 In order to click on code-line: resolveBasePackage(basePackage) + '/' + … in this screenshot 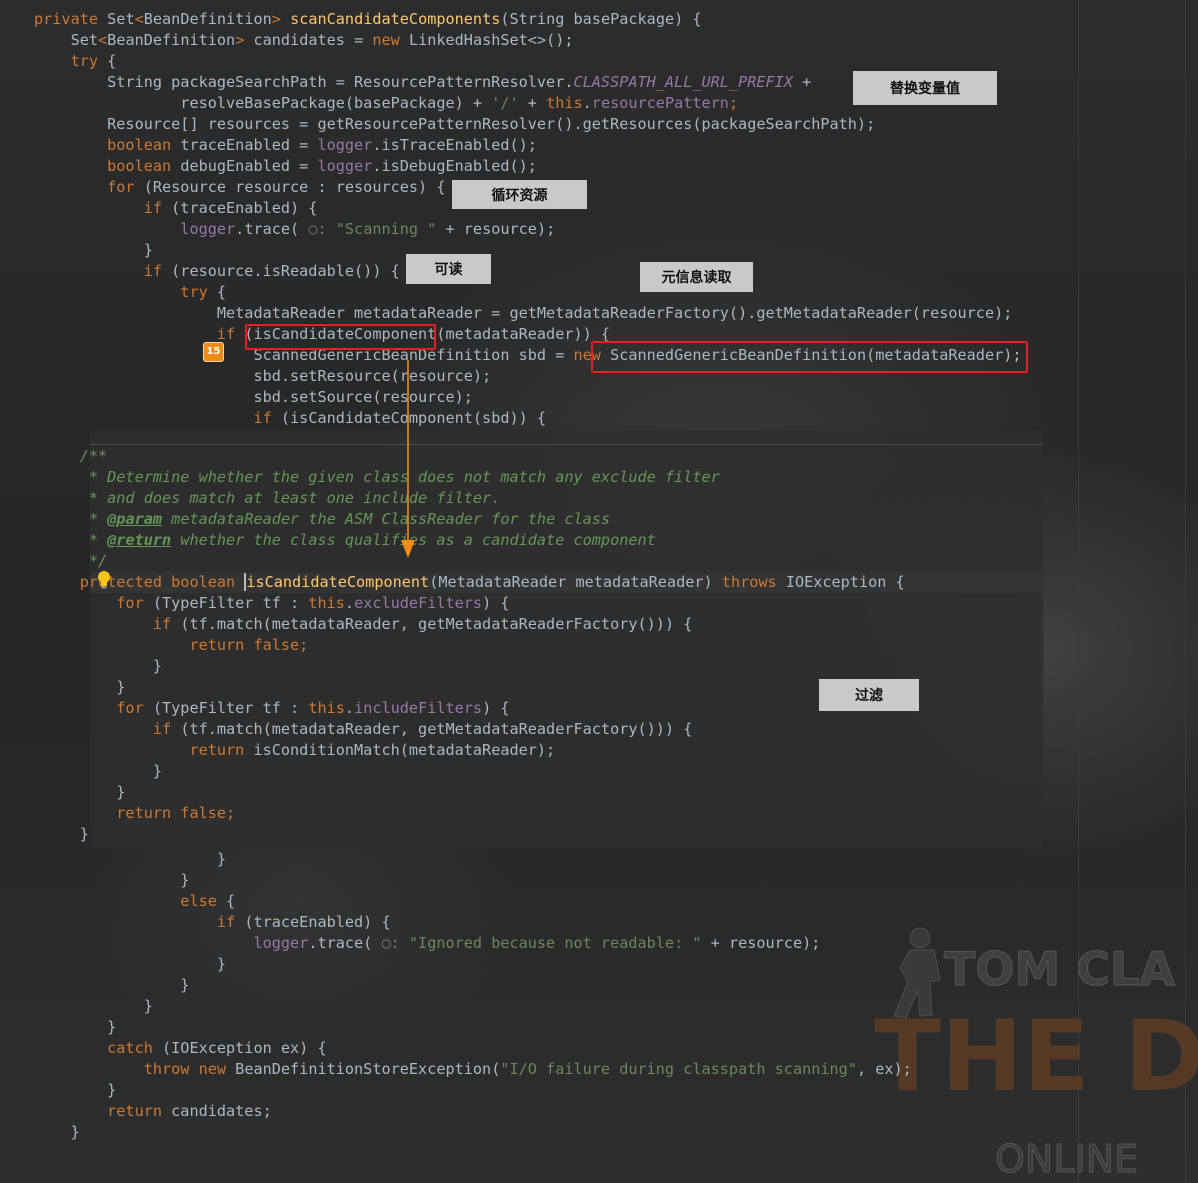, I will do `click(386, 103)`.